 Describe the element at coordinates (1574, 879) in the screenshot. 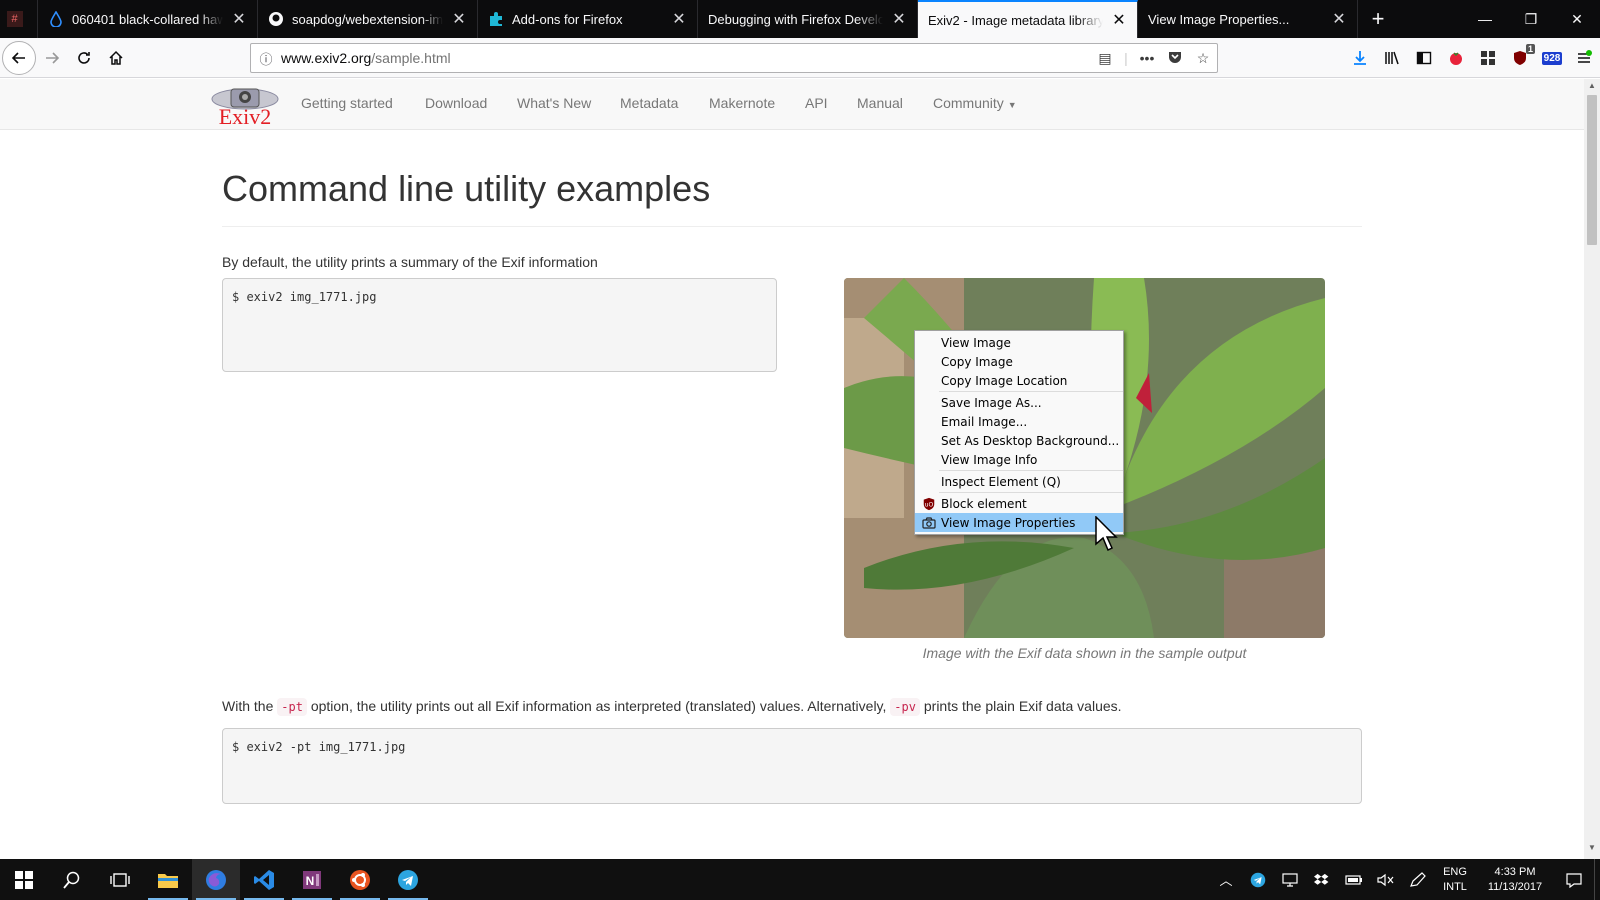

I see `notifications-icon` at that location.